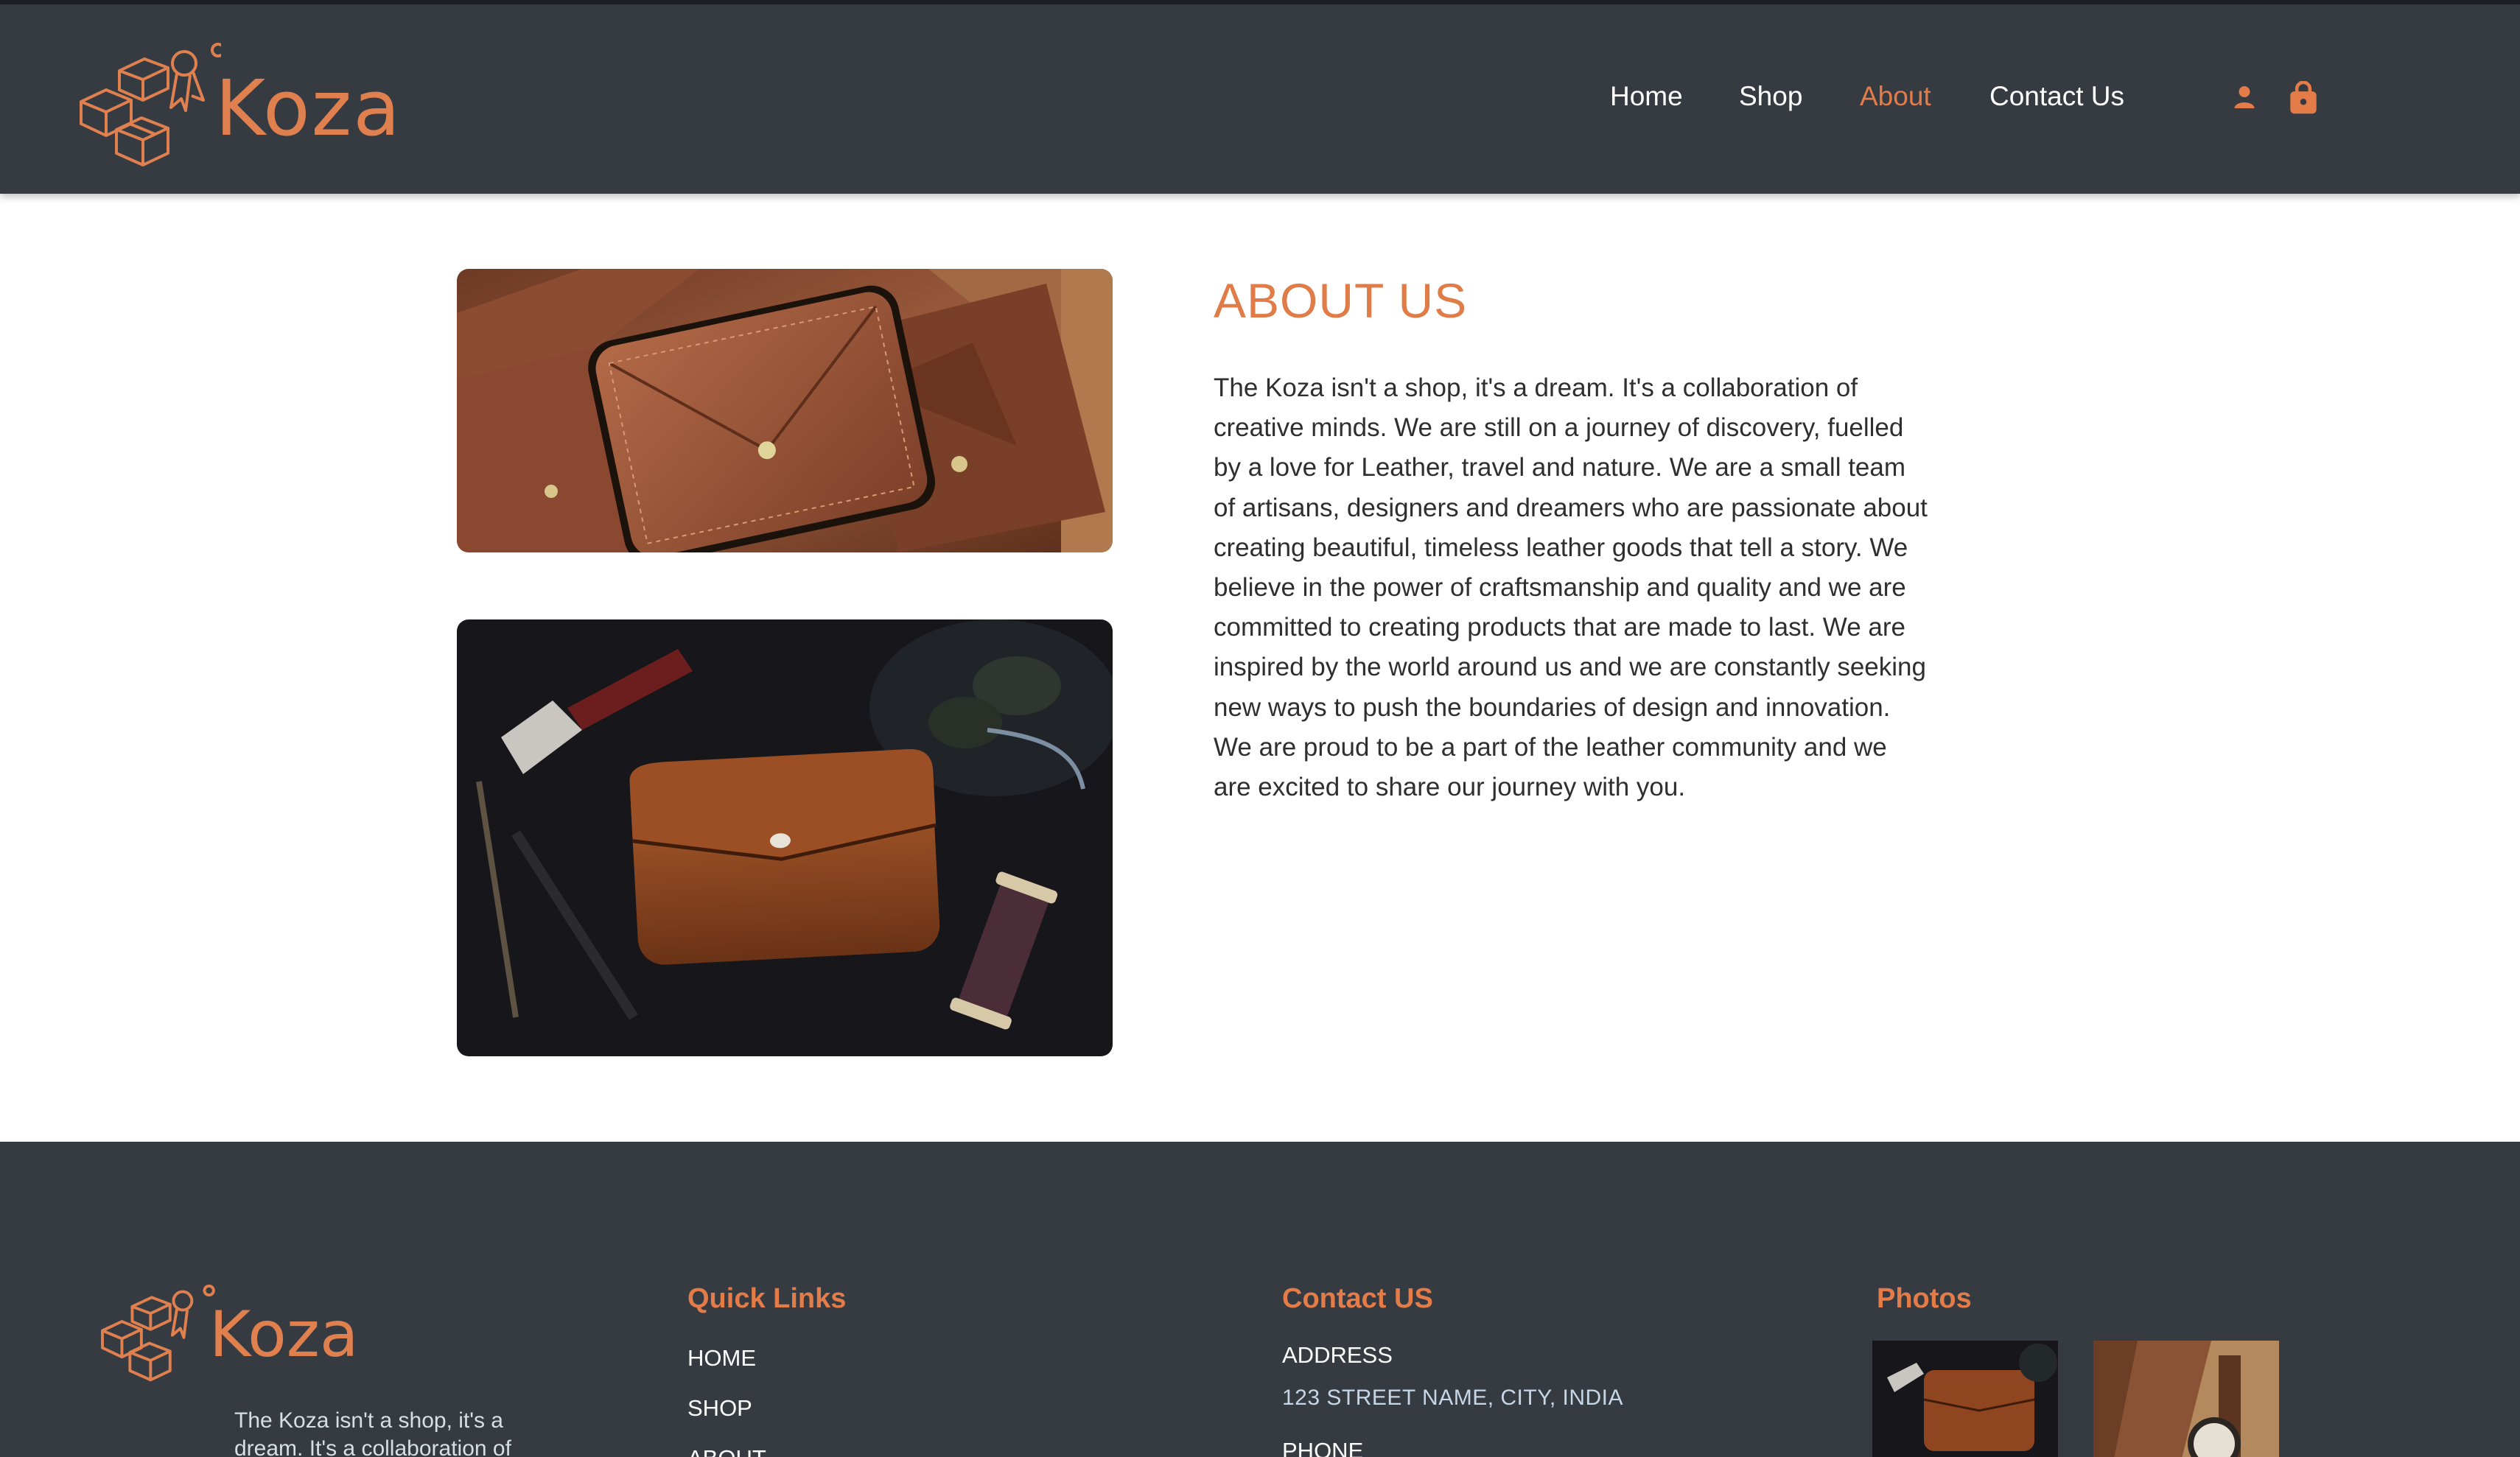  What do you see at coordinates (1357, 1298) in the screenshot?
I see `contact-heading: Contact US` at bounding box center [1357, 1298].